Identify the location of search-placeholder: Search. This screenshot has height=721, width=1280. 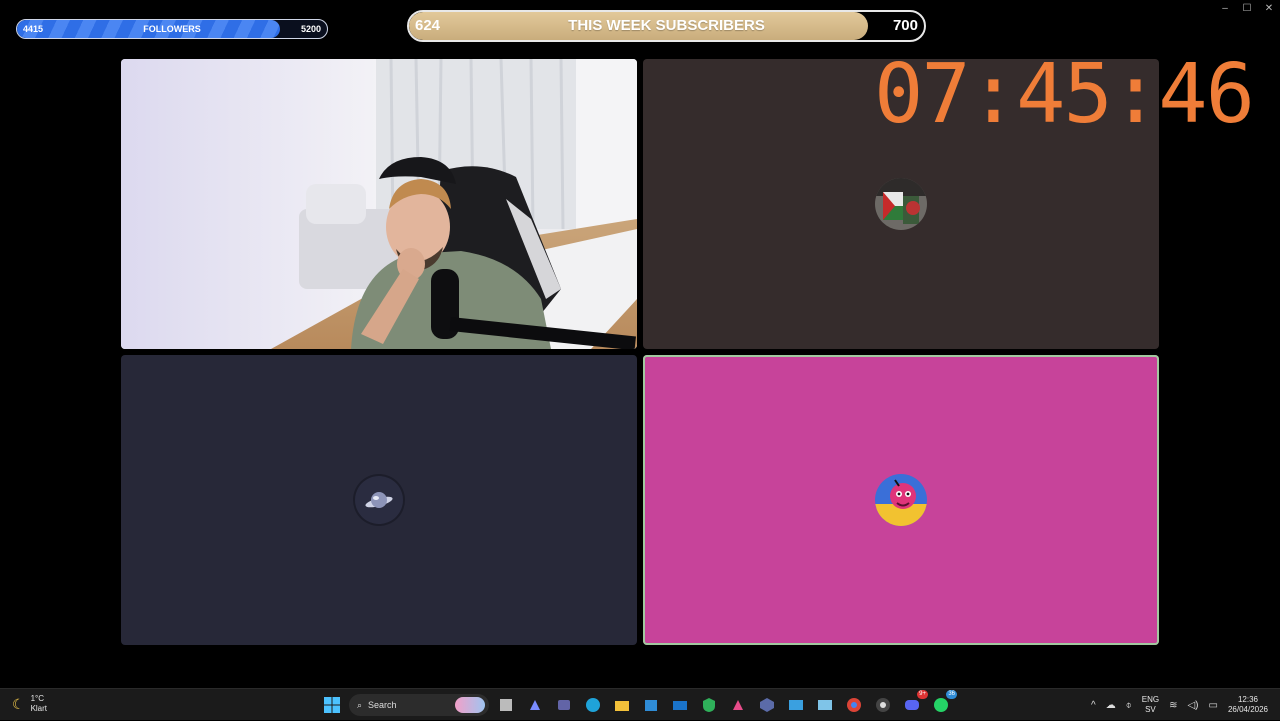
(382, 705).